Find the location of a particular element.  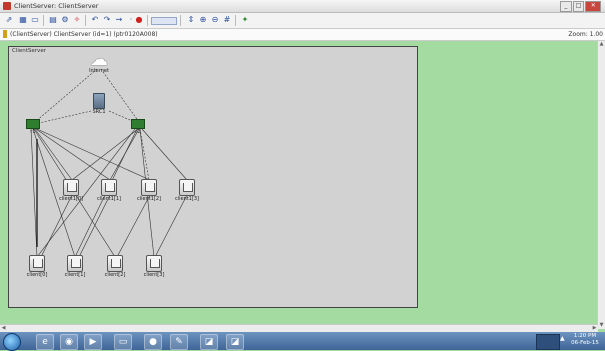

record-icon: ▤ is located at coordinates (53, 20).